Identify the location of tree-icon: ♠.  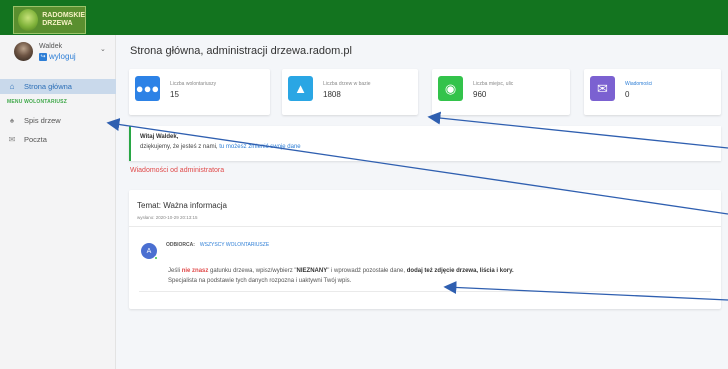
(12, 120).